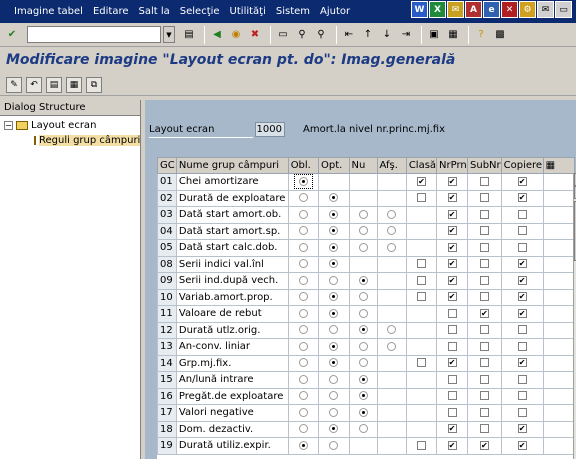 The width and height of the screenshot is (576, 459). Describe the element at coordinates (545, 9) in the screenshot. I see `envelope-icon: ✉` at that location.